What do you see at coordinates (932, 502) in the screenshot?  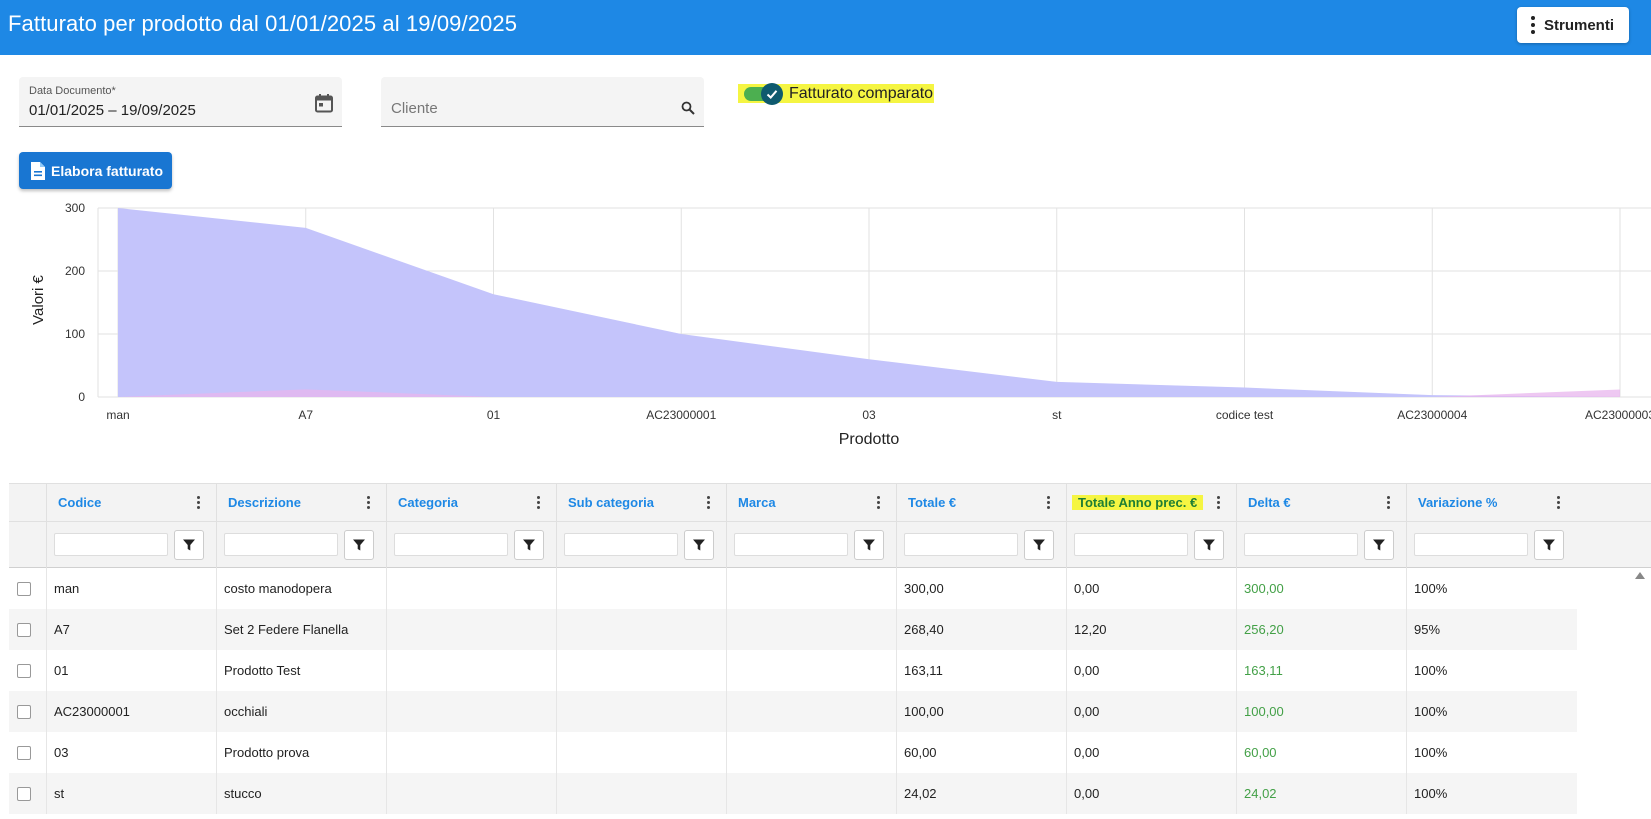 I see `column-header-label: Totale €` at bounding box center [932, 502].